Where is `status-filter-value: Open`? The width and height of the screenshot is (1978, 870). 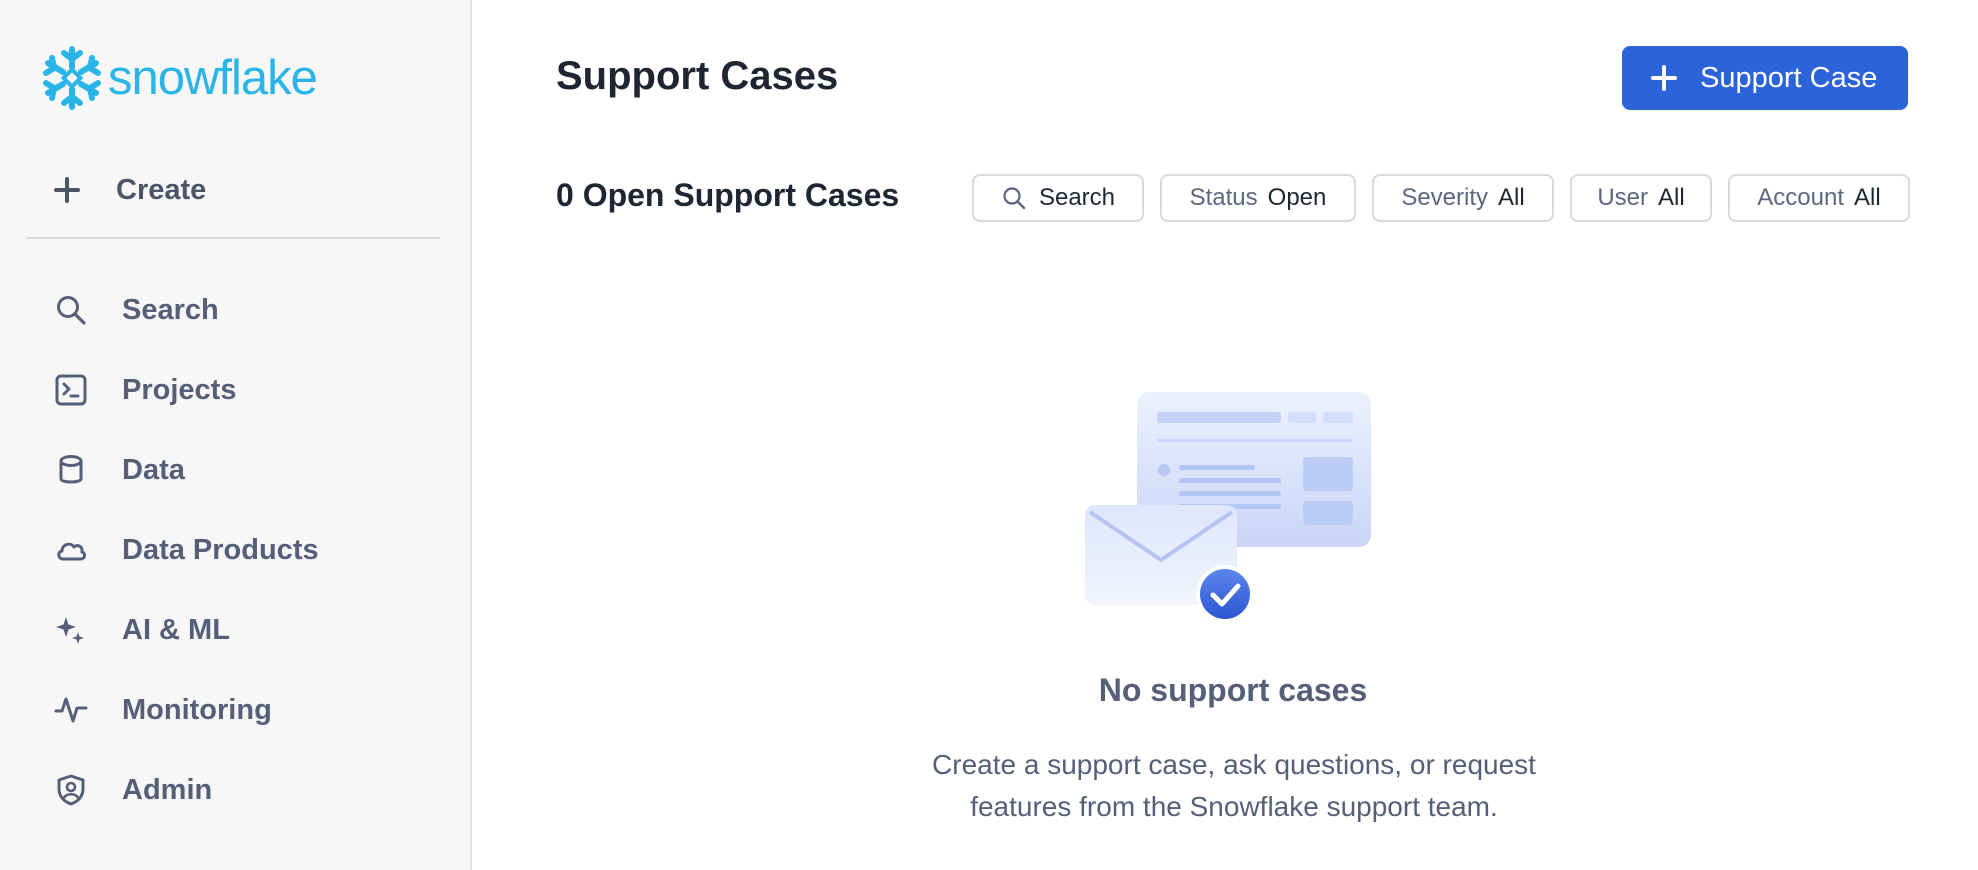 status-filter-value: Open is located at coordinates (1297, 197).